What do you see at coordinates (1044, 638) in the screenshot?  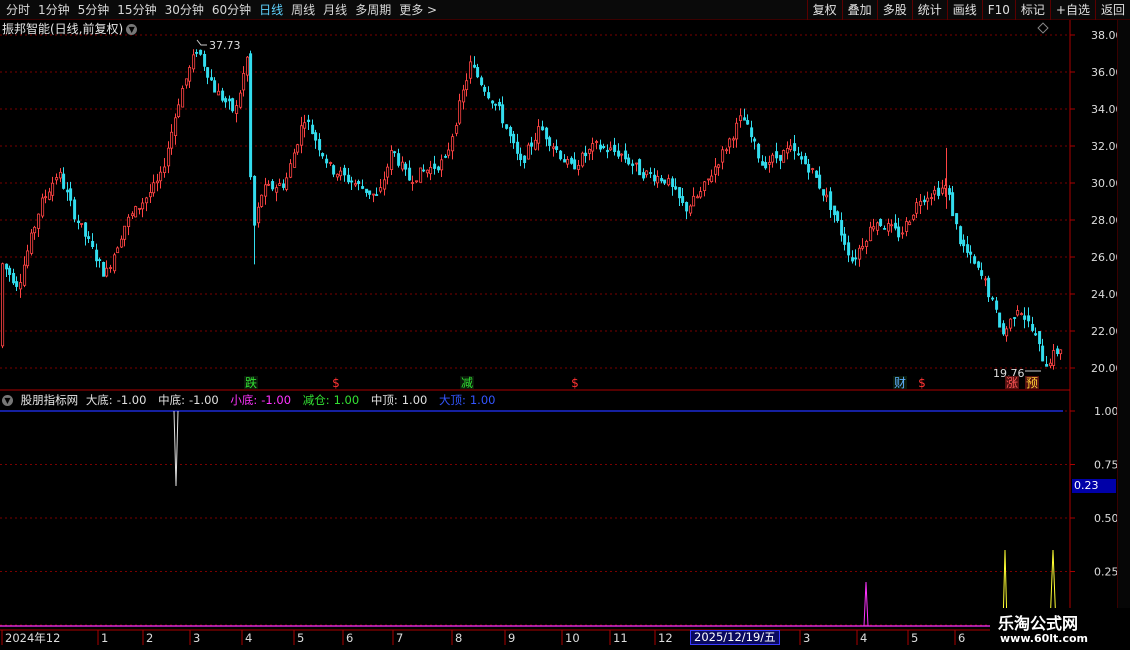 I see `watermark-url: www.60lt.com` at bounding box center [1044, 638].